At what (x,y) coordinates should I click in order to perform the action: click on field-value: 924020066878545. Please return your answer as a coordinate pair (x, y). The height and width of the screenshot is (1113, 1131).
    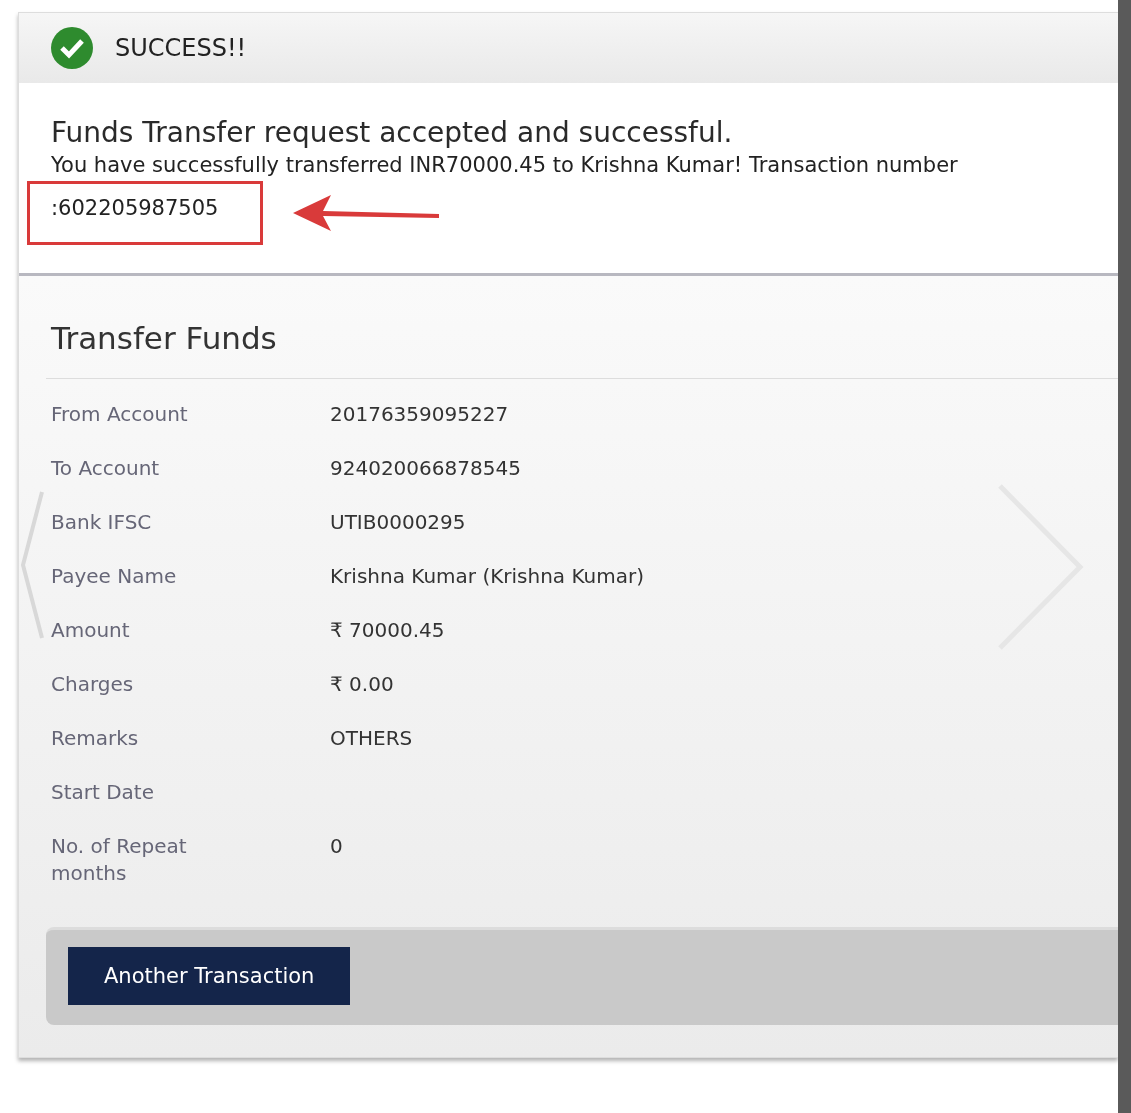
    Looking at the image, I should click on (426, 468).